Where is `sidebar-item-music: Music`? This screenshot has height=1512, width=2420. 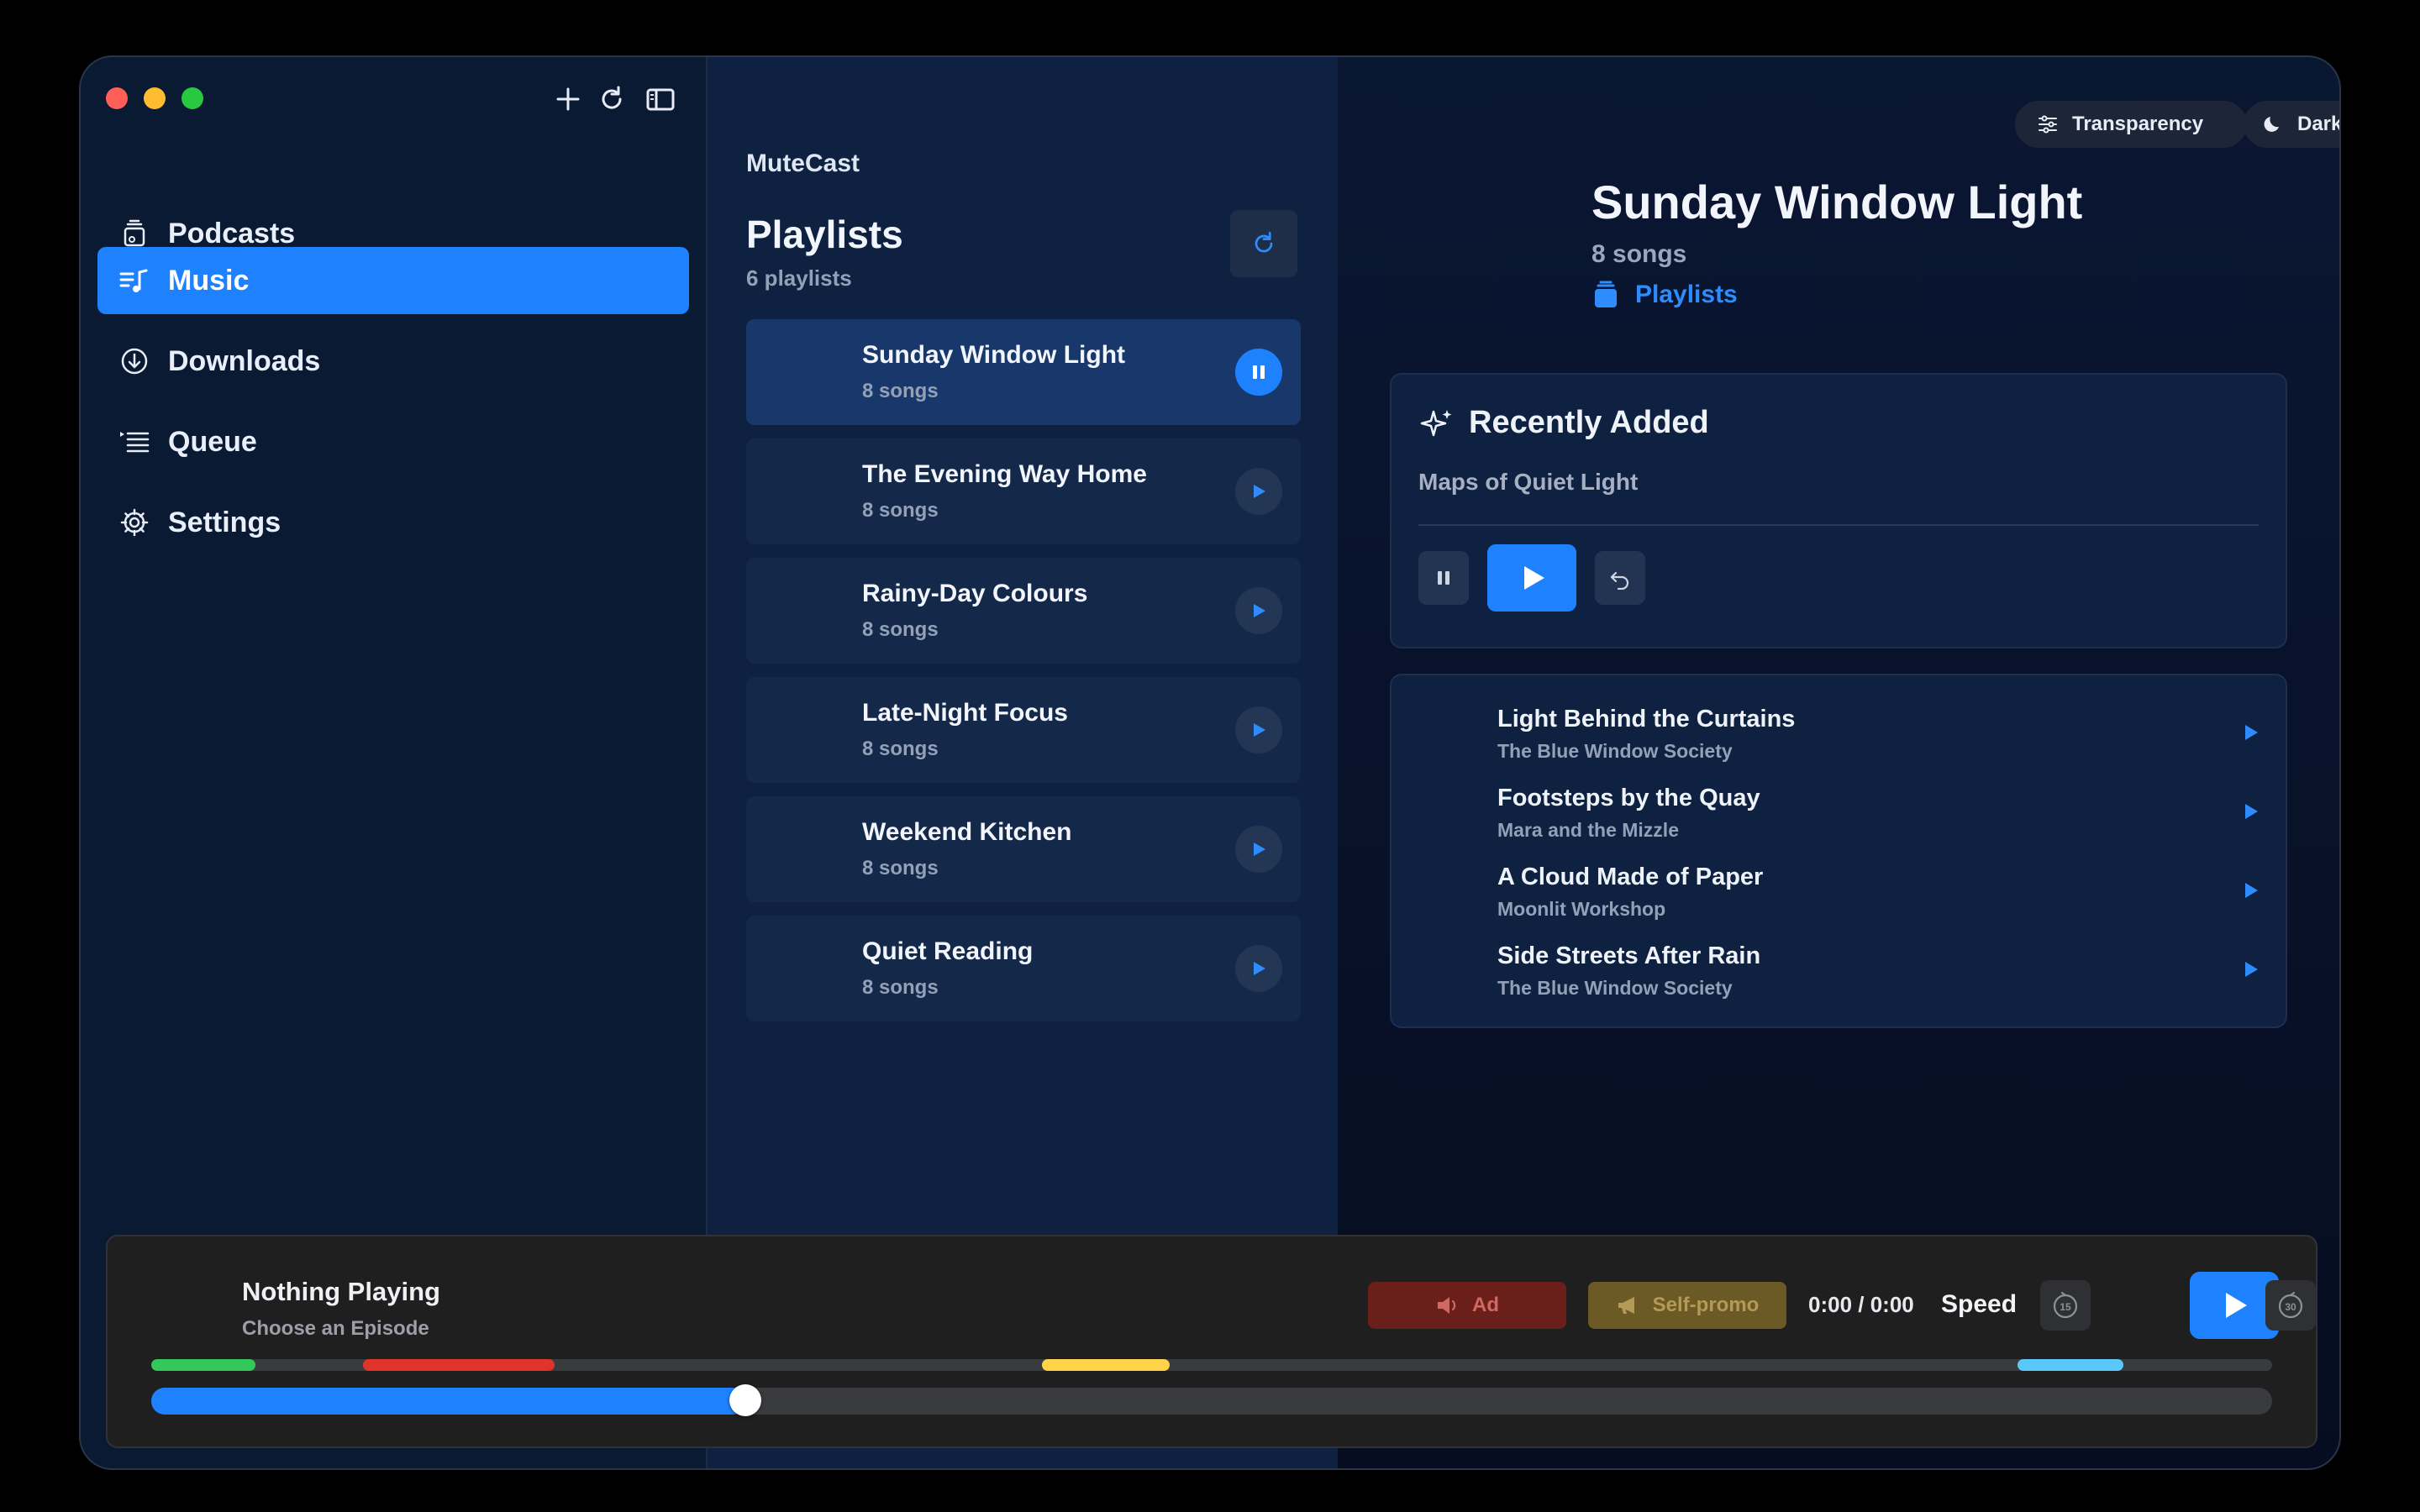
sidebar-item-music: Music is located at coordinates (393, 280).